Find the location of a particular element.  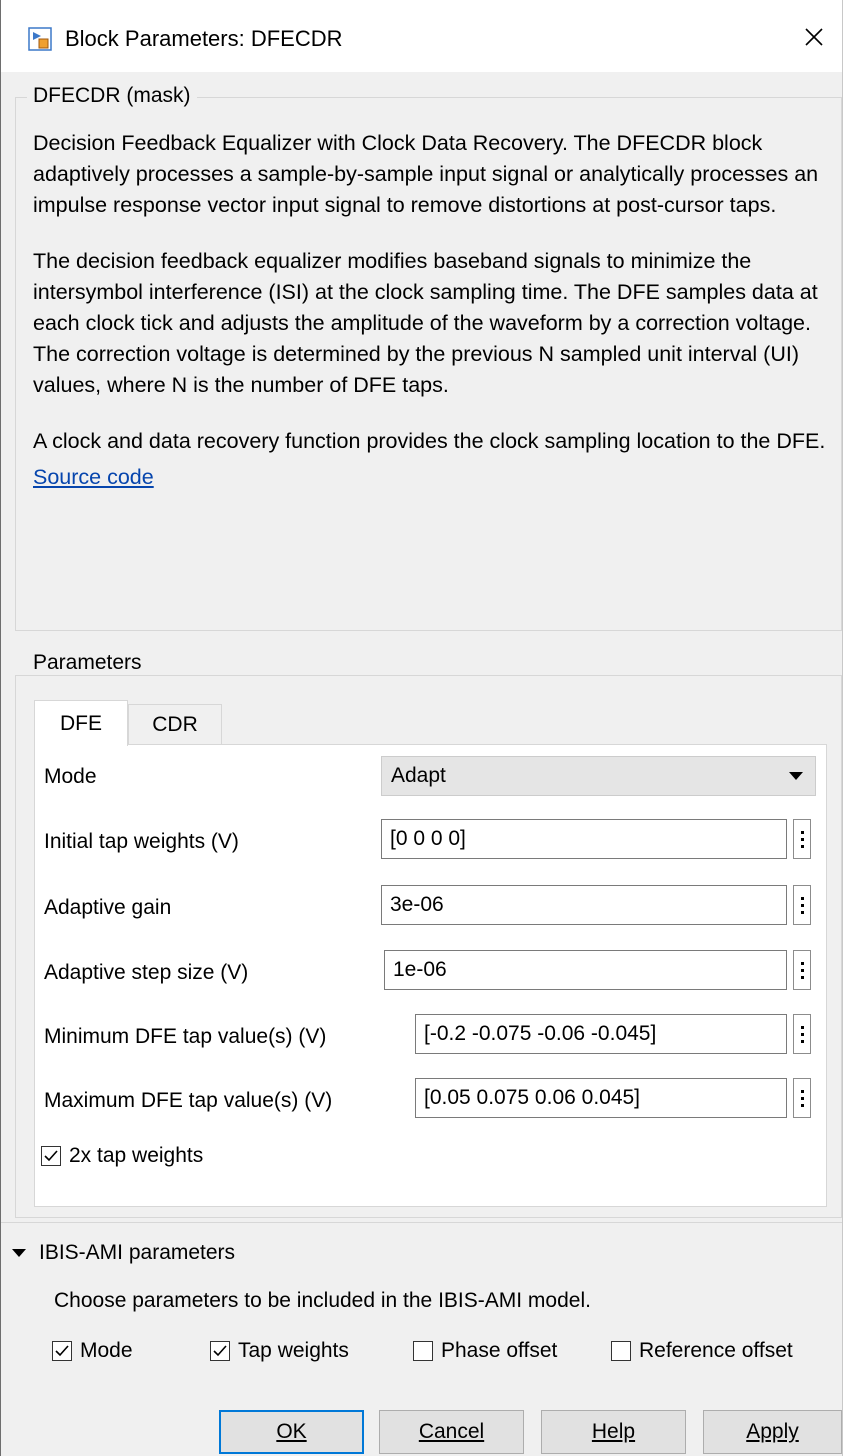

mask-group-title: DFECDR (mask) is located at coordinates (112, 96).